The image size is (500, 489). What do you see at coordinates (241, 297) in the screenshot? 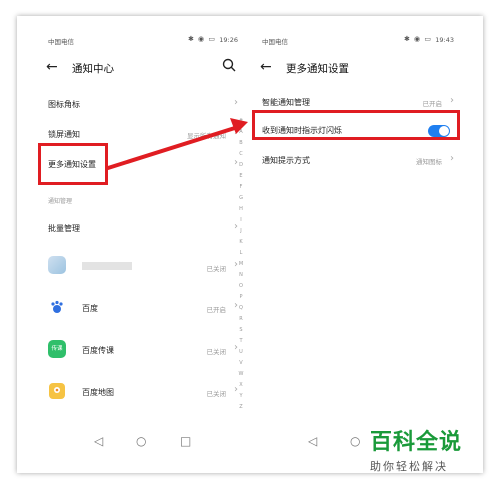
I see `alphabet-letter: P` at bounding box center [241, 297].